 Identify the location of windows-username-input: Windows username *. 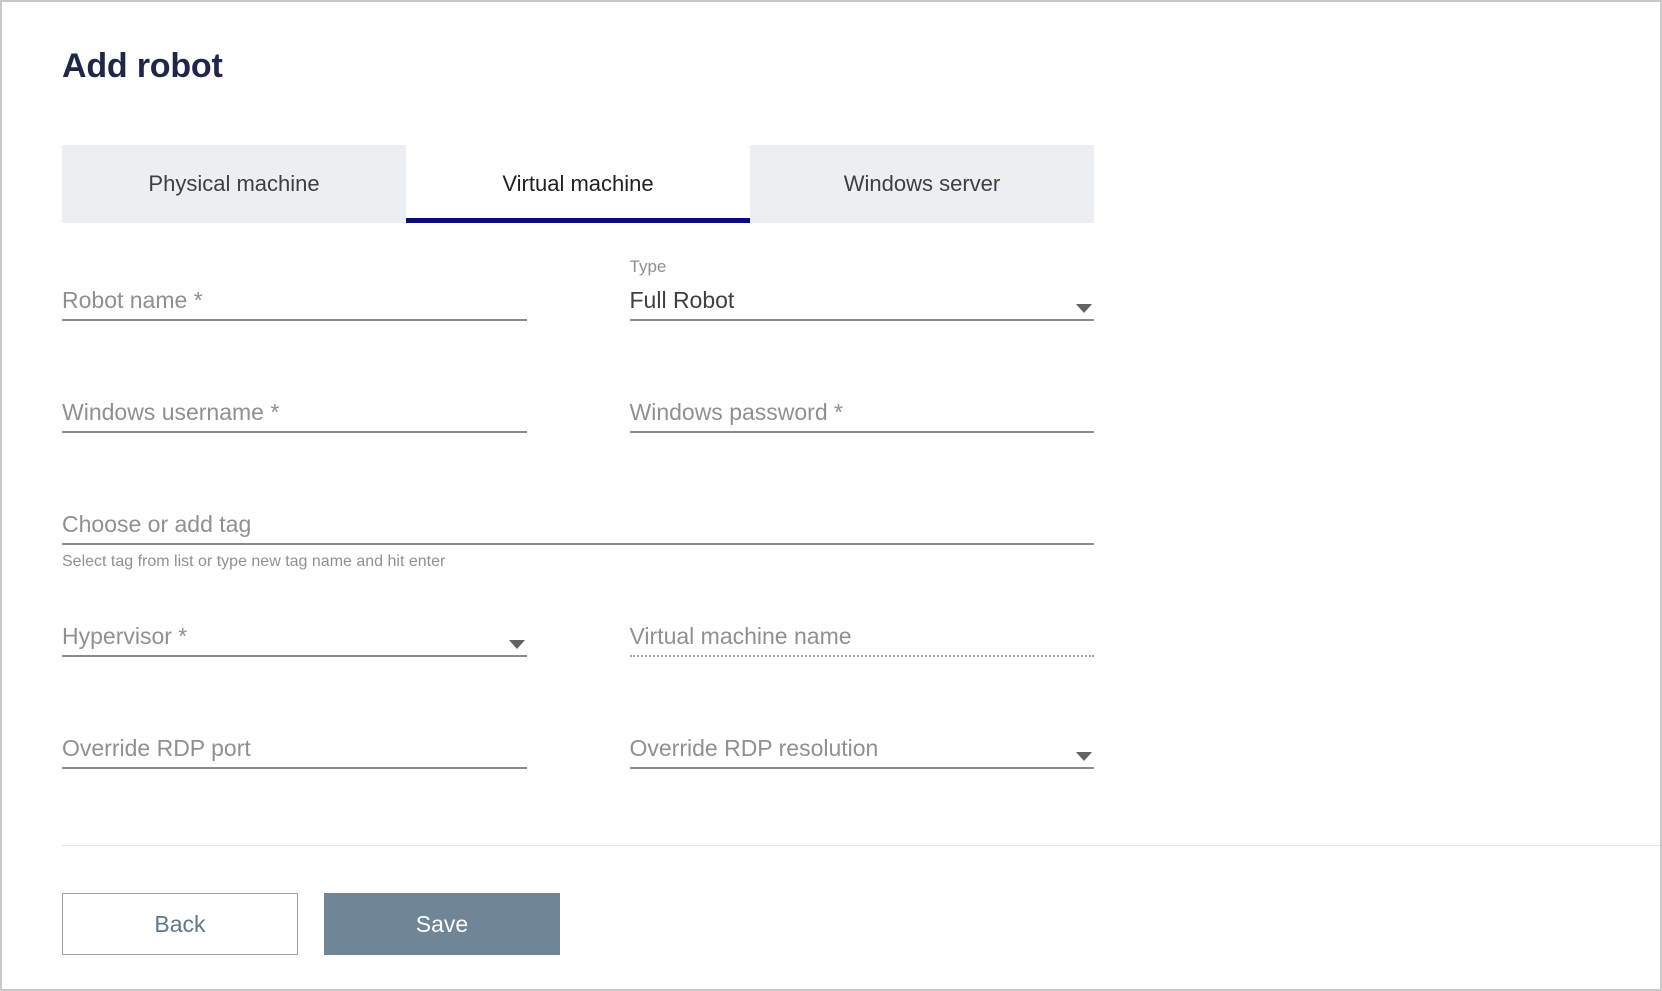
(294, 407).